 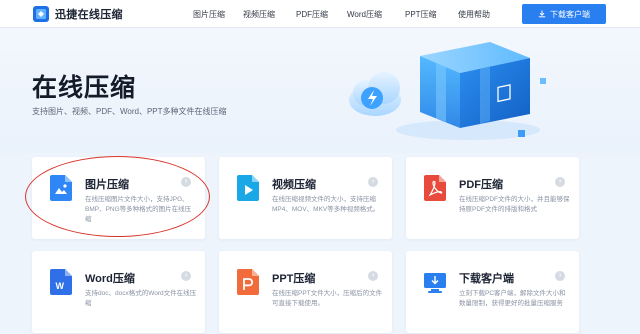 I want to click on nav-help: 使用帮助, so click(x=474, y=14).